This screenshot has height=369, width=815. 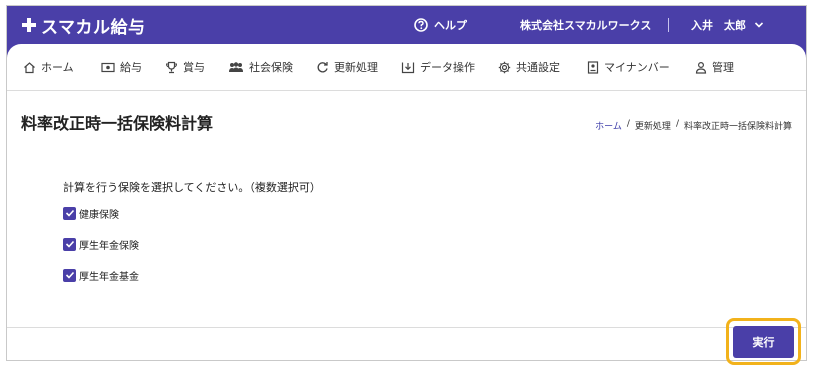 I want to click on nav-item-salary: 給与, so click(x=121, y=67).